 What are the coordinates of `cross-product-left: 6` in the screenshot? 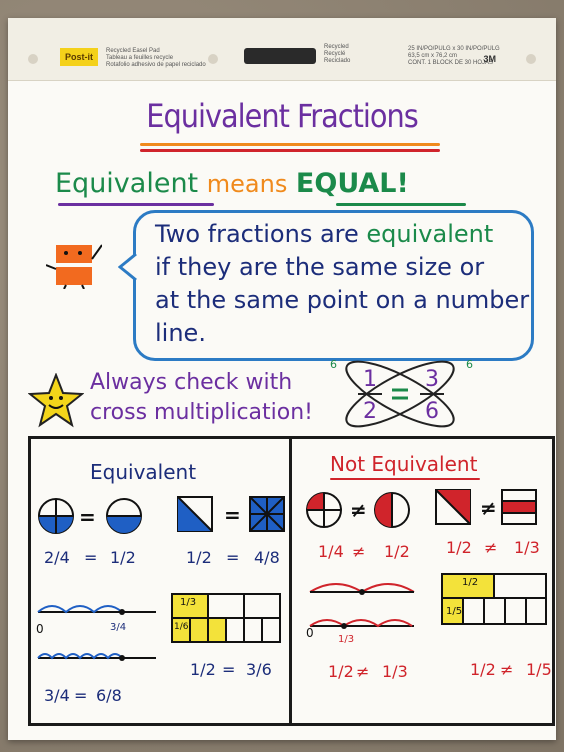 It's located at (333, 364).